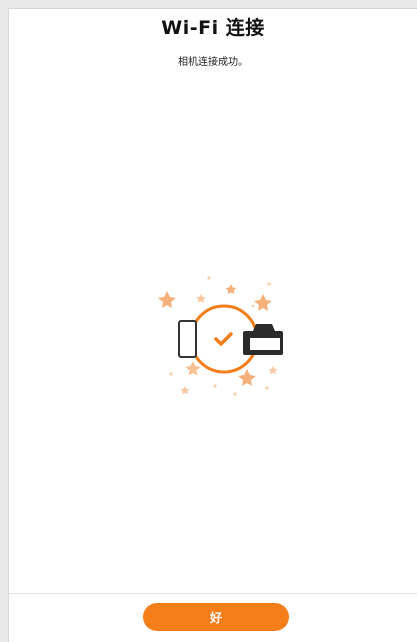 Image resolution: width=417 pixels, height=642 pixels. I want to click on ok-button-label: 好, so click(215, 617).